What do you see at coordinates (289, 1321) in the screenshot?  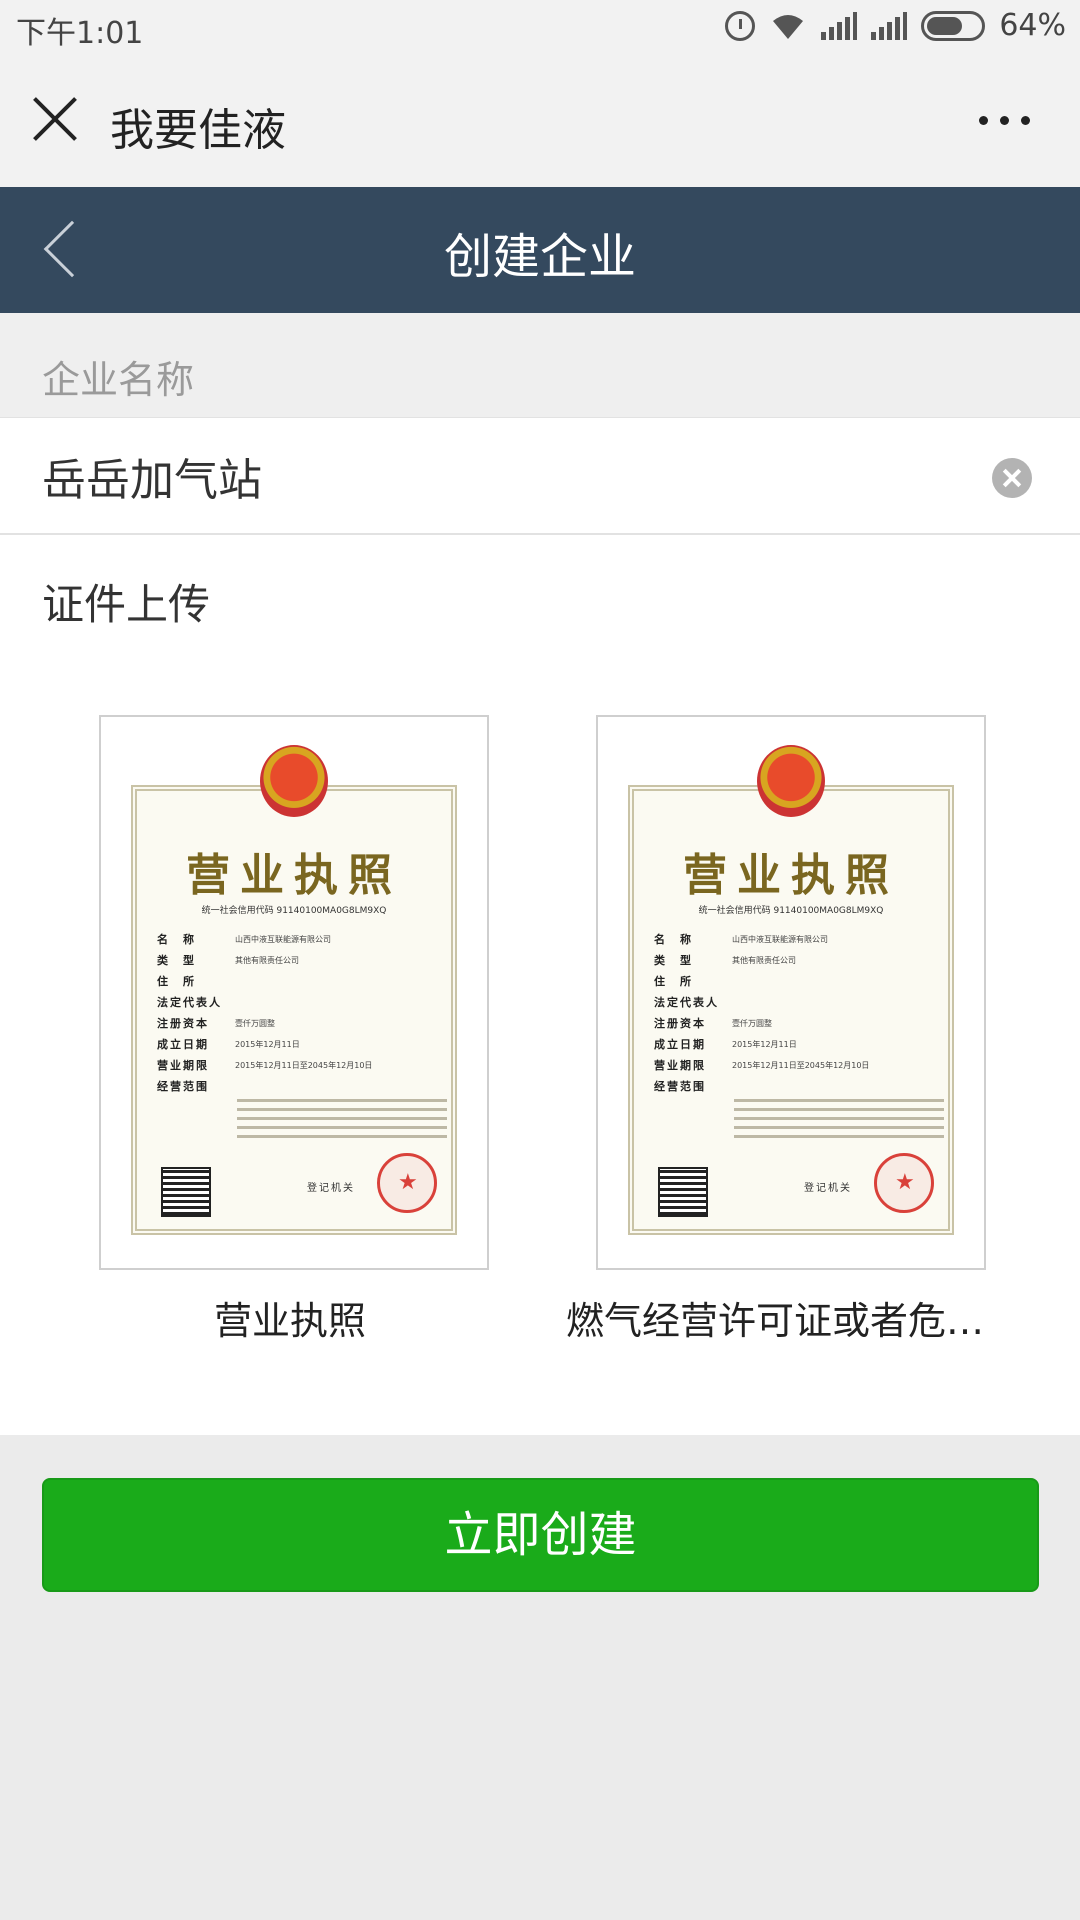 I see `business-license-caption: 营业执照` at bounding box center [289, 1321].